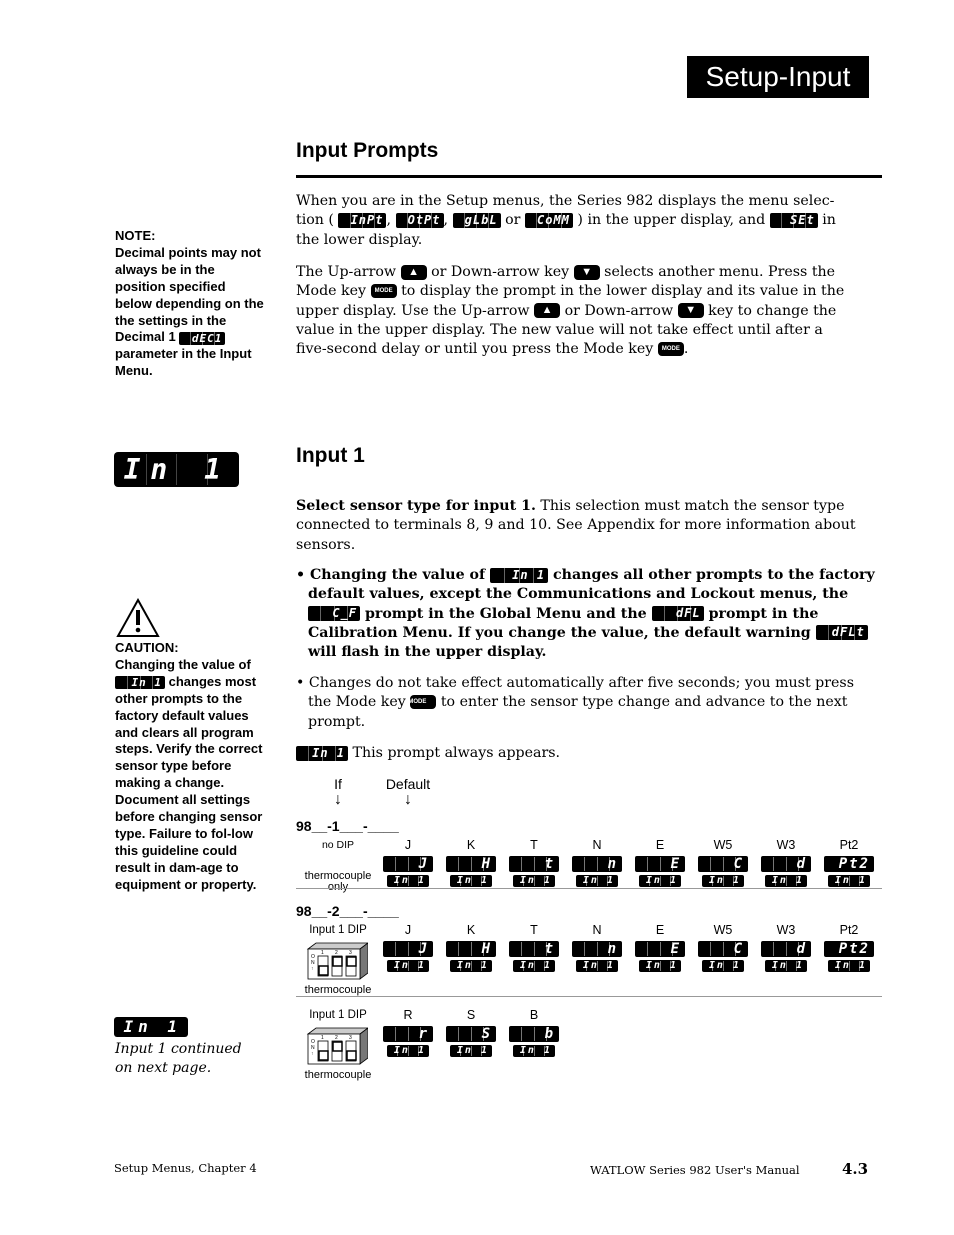 Image resolution: width=954 pixels, height=1235 pixels. I want to click on upper-display: S, so click(471, 1034).